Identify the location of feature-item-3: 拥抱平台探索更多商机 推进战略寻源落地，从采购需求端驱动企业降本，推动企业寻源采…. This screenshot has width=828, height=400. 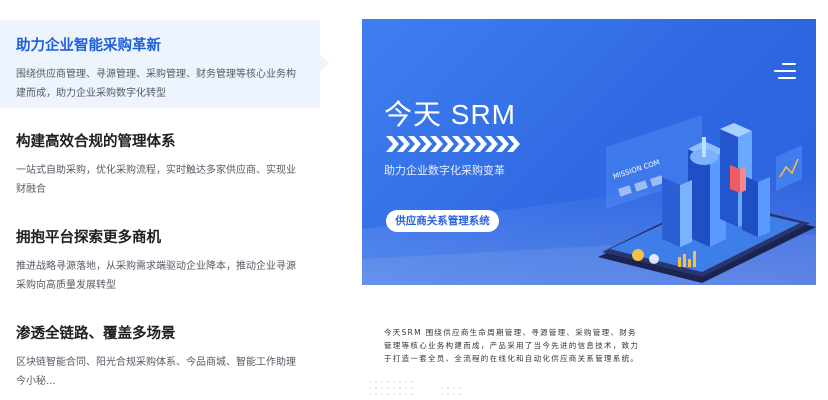
(160, 256).